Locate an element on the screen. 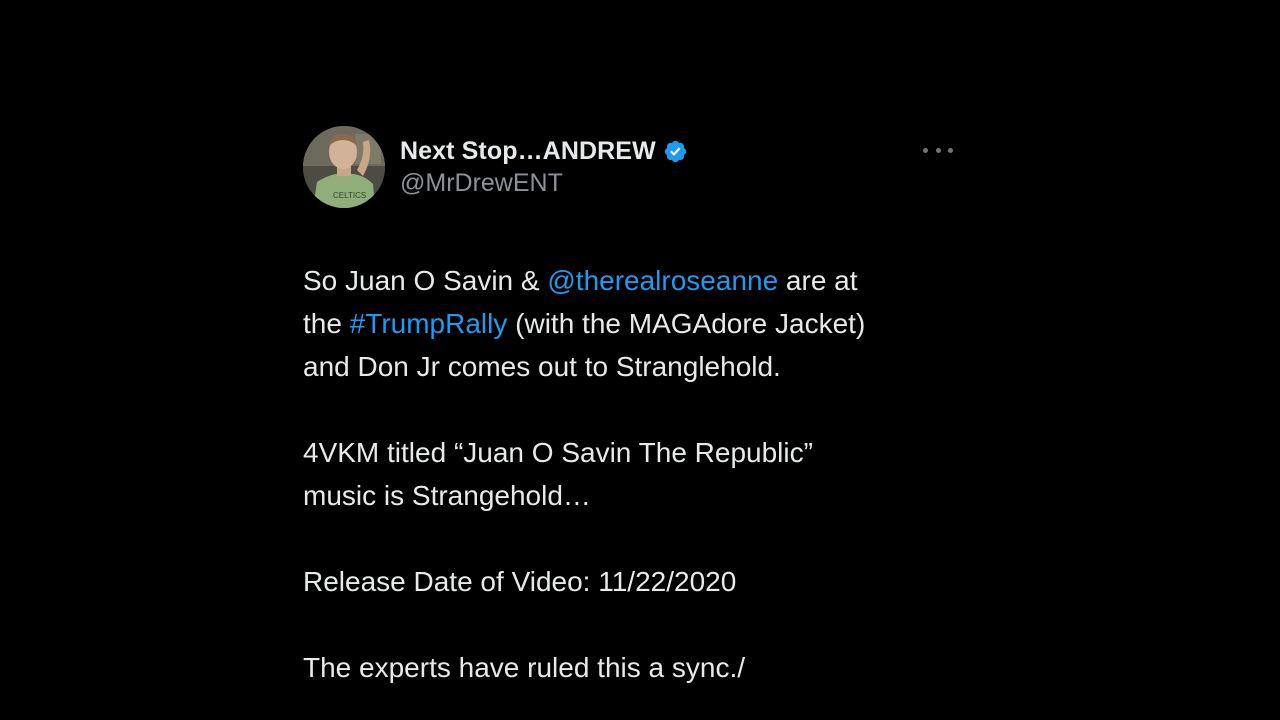  tweet-line: and Don Jr comes out to Stranglehold. is located at coordinates (542, 366).